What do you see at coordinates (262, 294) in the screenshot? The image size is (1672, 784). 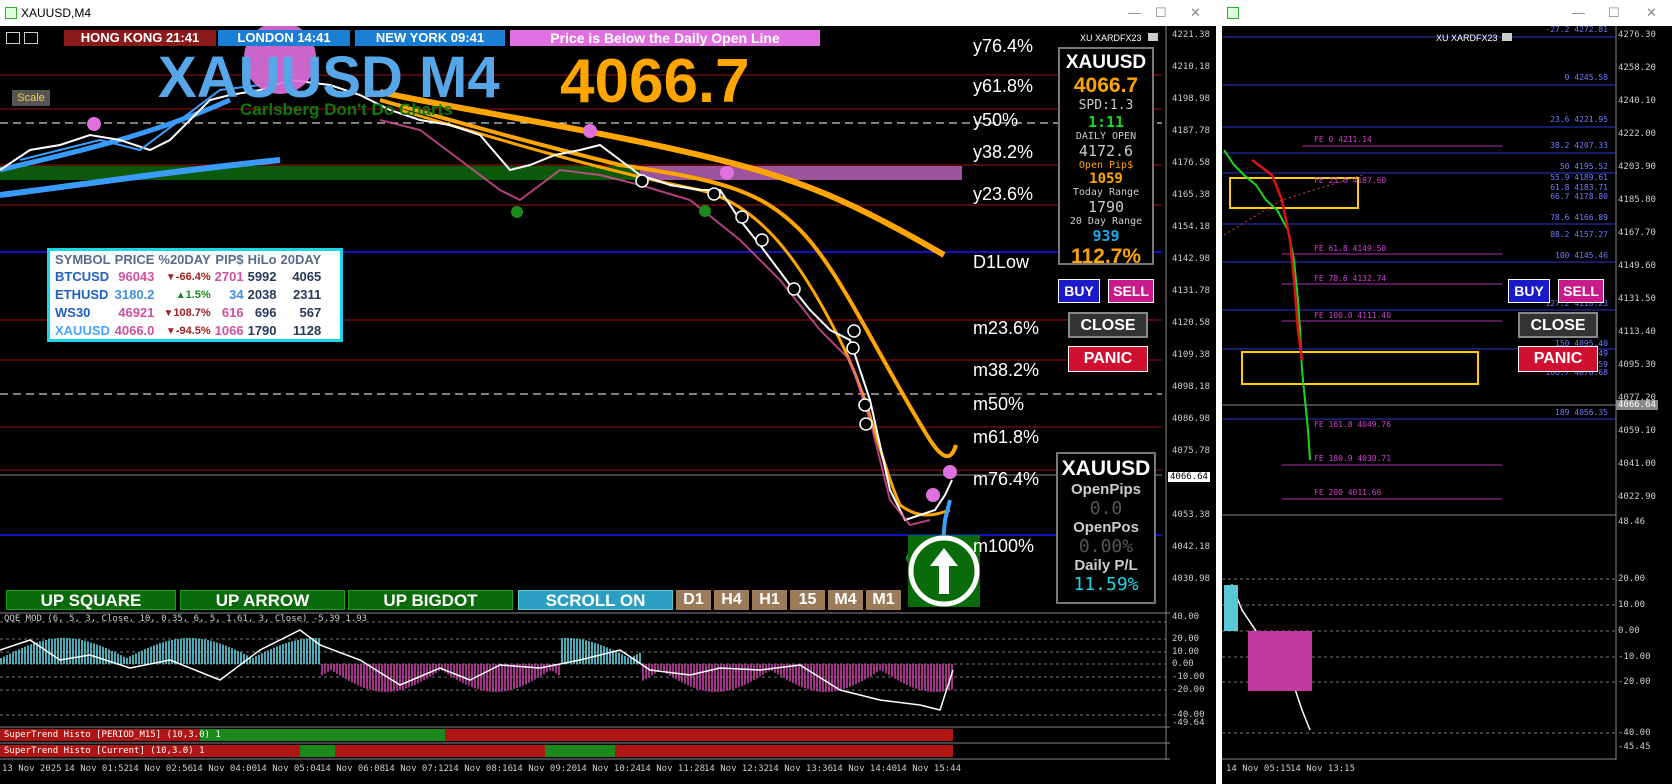 I see `hilo-cell: 2038` at bounding box center [262, 294].